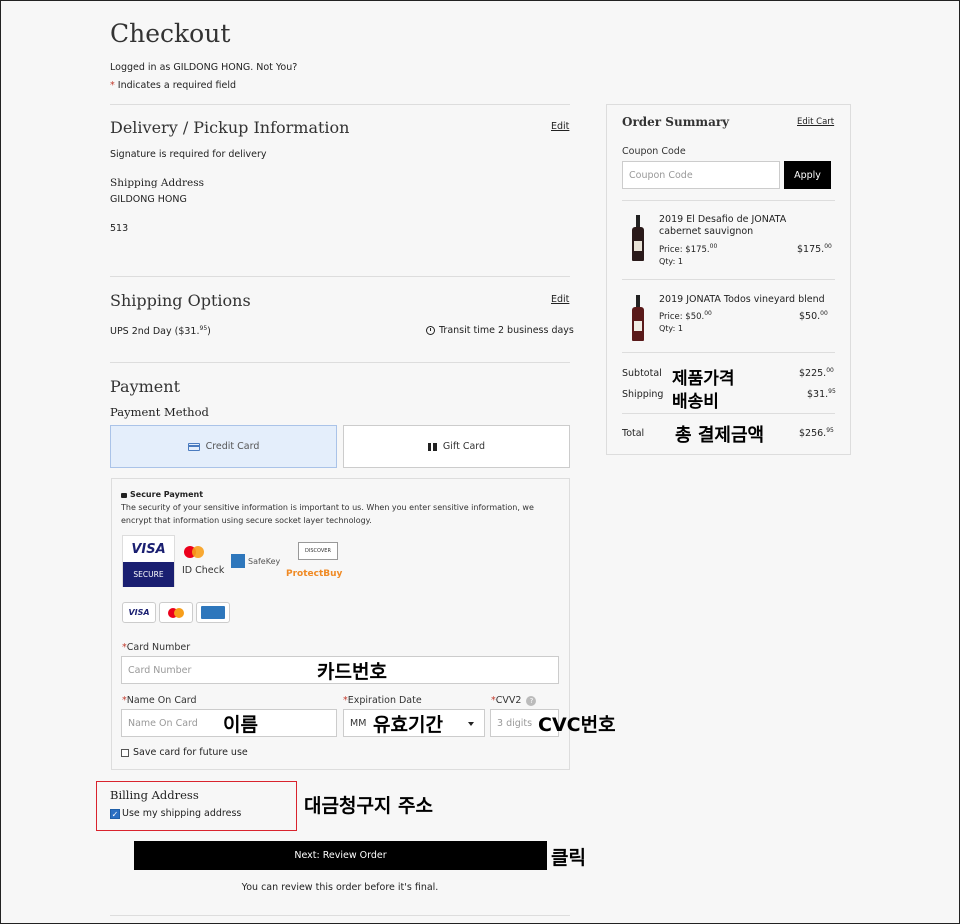 This screenshot has height=924, width=960. What do you see at coordinates (145, 386) in the screenshot?
I see `payment-heading: Payment` at bounding box center [145, 386].